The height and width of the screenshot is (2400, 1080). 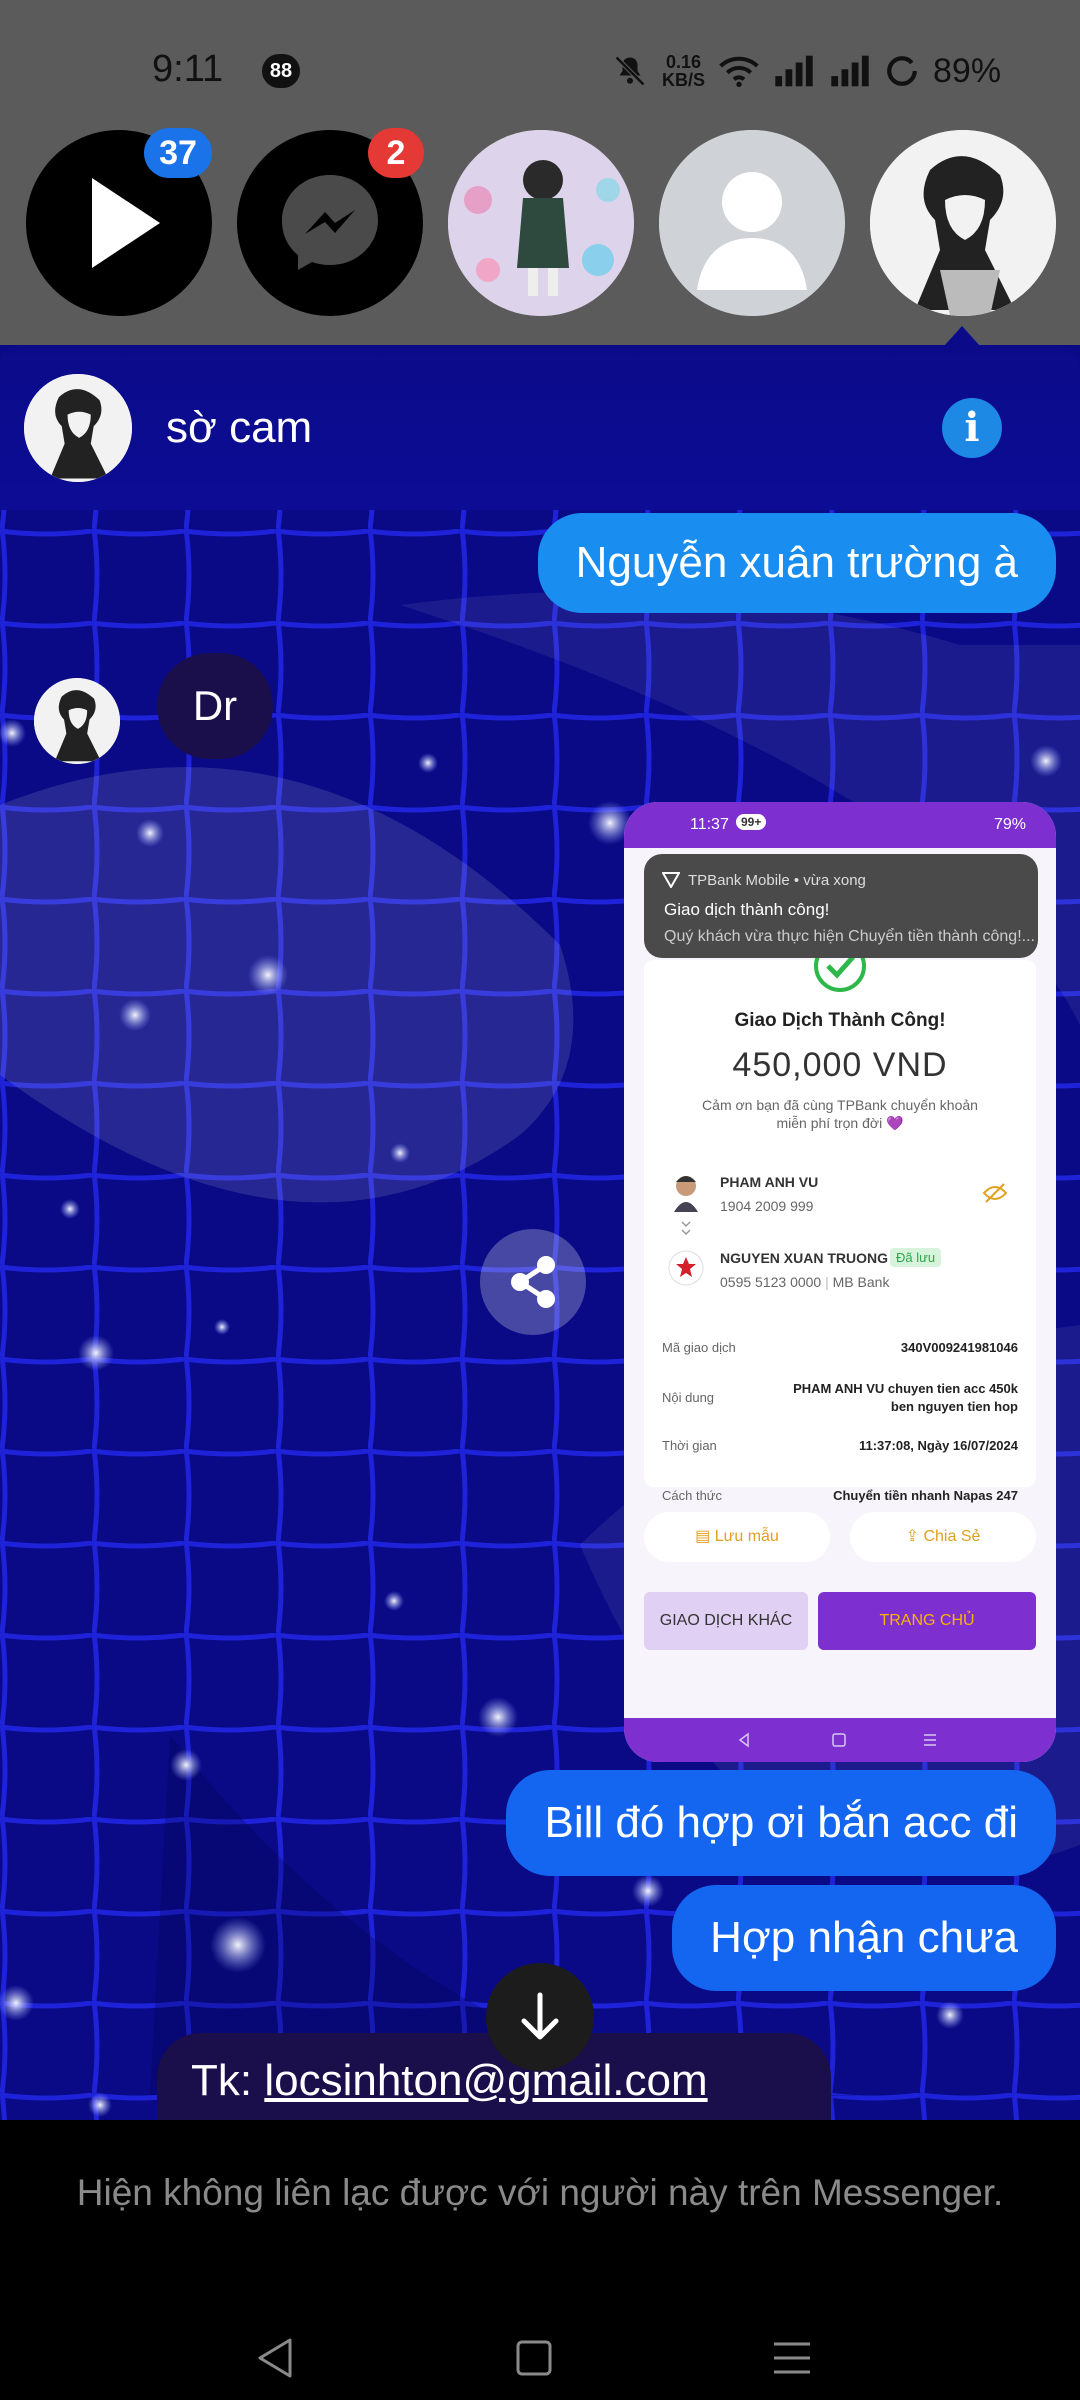 What do you see at coordinates (671, 880) in the screenshot?
I see `tpbank-logo-icon` at bounding box center [671, 880].